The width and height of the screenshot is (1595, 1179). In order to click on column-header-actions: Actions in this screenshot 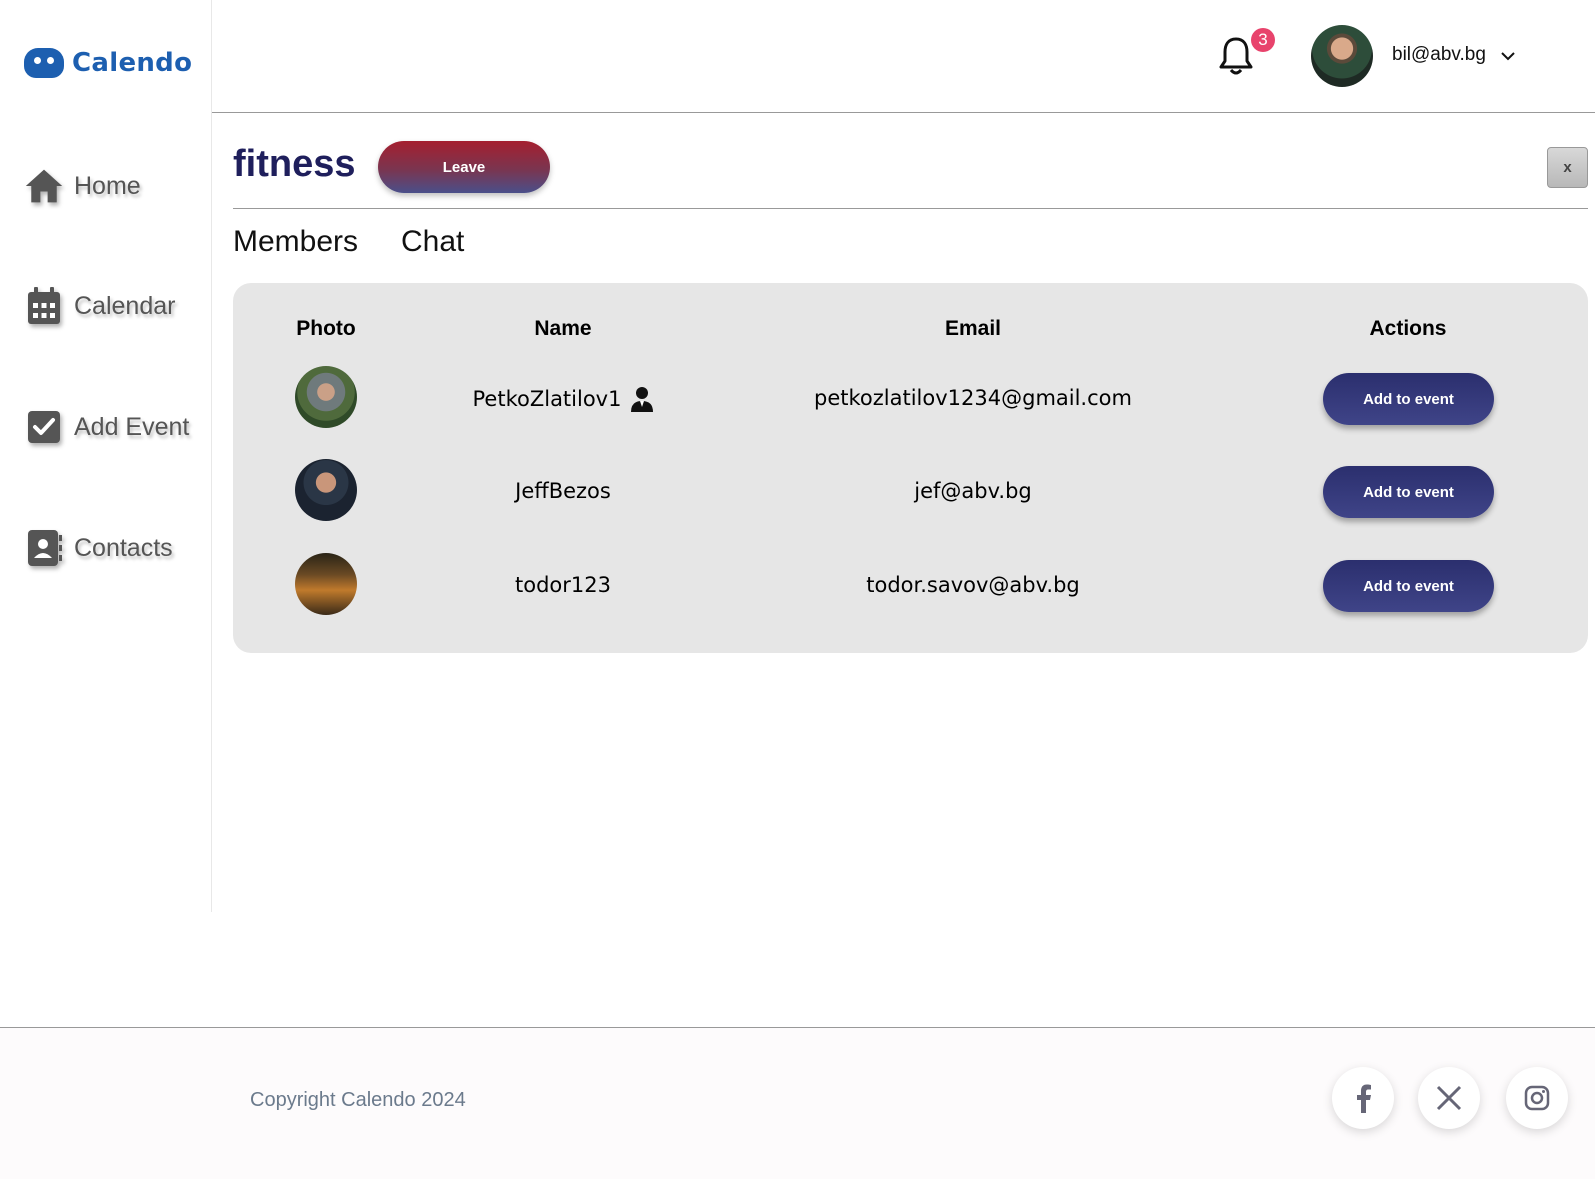, I will do `click(1408, 328)`.